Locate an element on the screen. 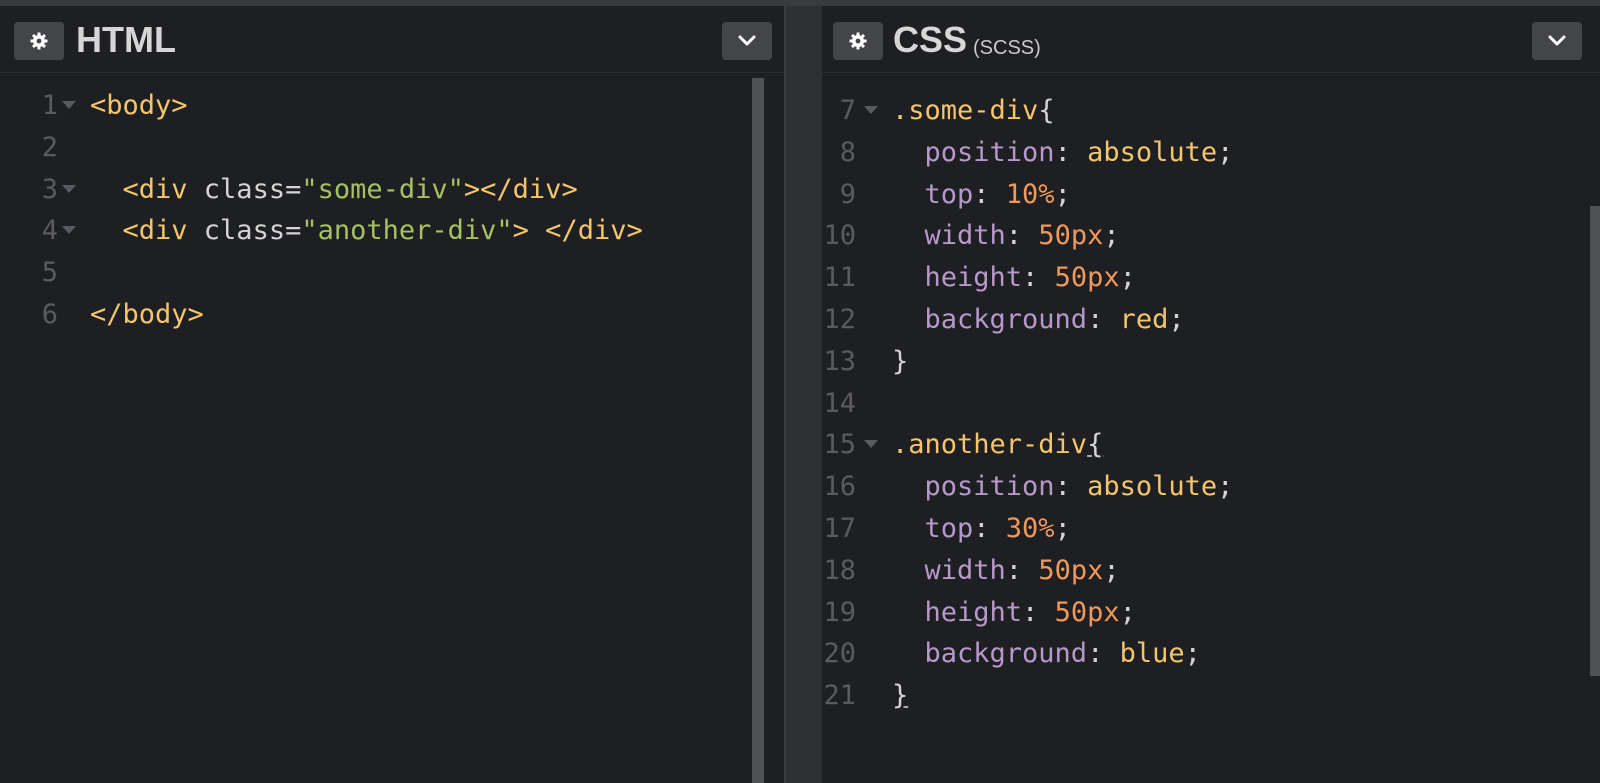  code-token: .some-div is located at coordinates (965, 110).